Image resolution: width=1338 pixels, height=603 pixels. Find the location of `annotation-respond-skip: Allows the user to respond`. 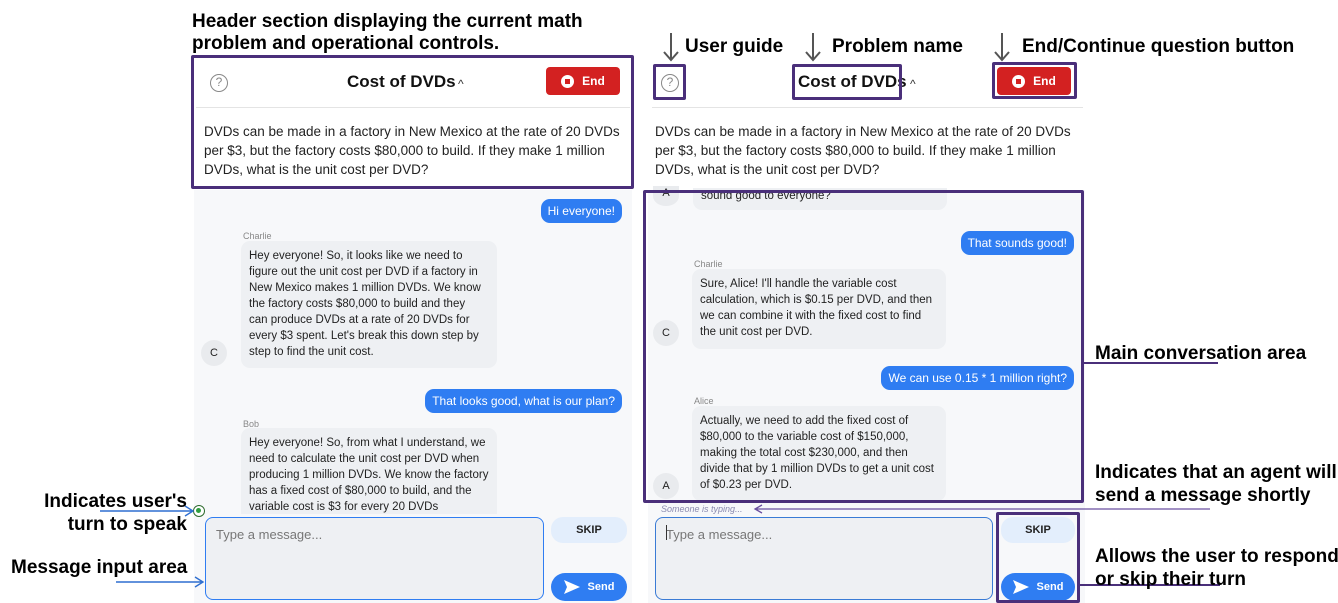

annotation-respond-skip: Allows the user to respond is located at coordinates (1216, 556).